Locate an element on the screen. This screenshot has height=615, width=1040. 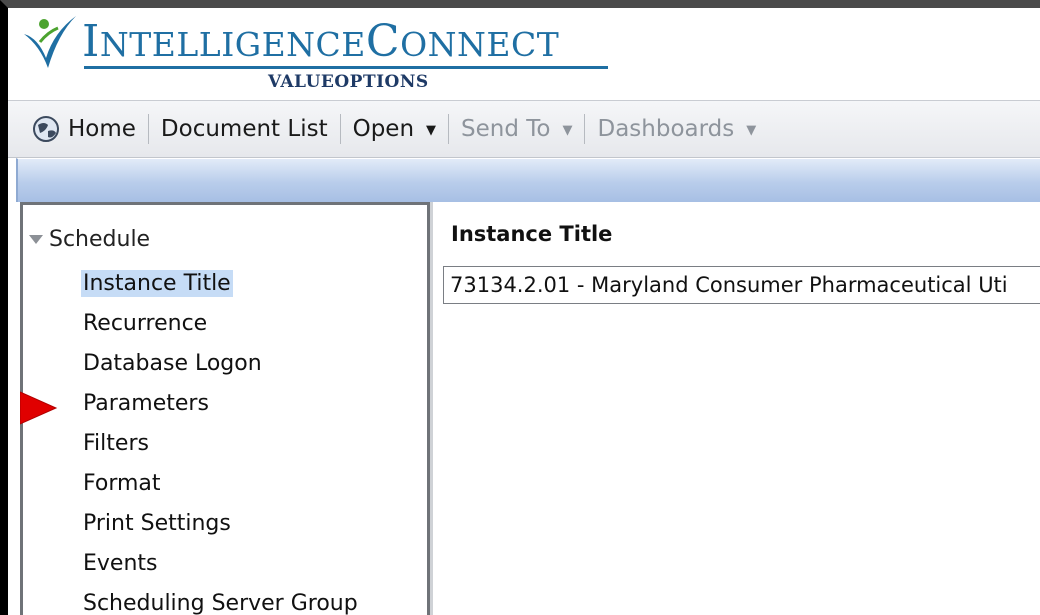
nav-item-instance-title: Instance Title is located at coordinates (220, 283).